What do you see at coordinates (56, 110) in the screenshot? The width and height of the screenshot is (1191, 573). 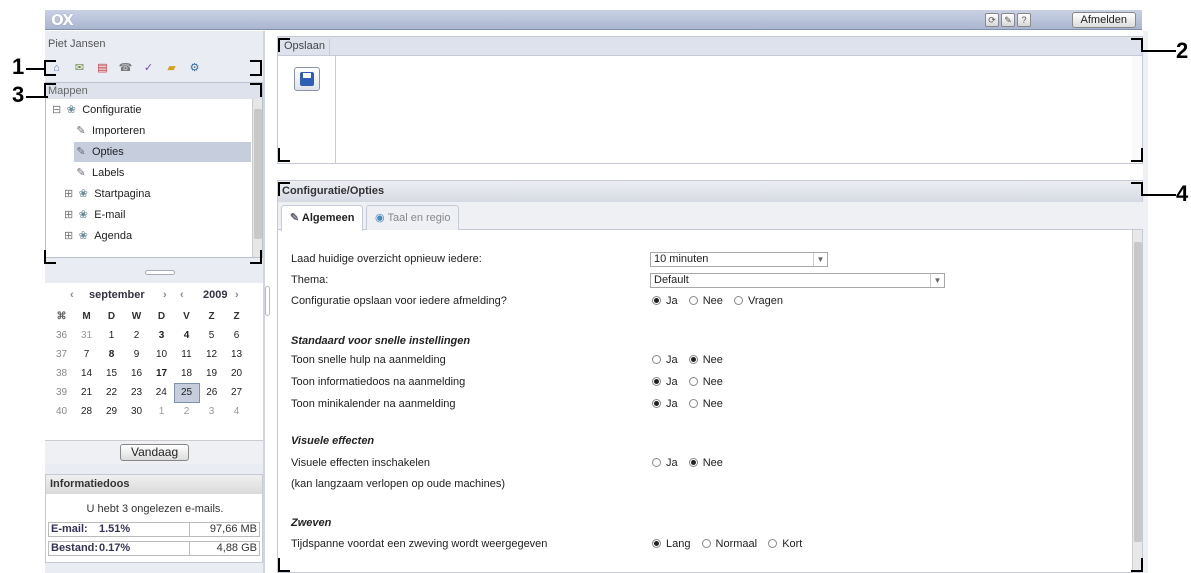 I see `collapse-icon: ⊟` at bounding box center [56, 110].